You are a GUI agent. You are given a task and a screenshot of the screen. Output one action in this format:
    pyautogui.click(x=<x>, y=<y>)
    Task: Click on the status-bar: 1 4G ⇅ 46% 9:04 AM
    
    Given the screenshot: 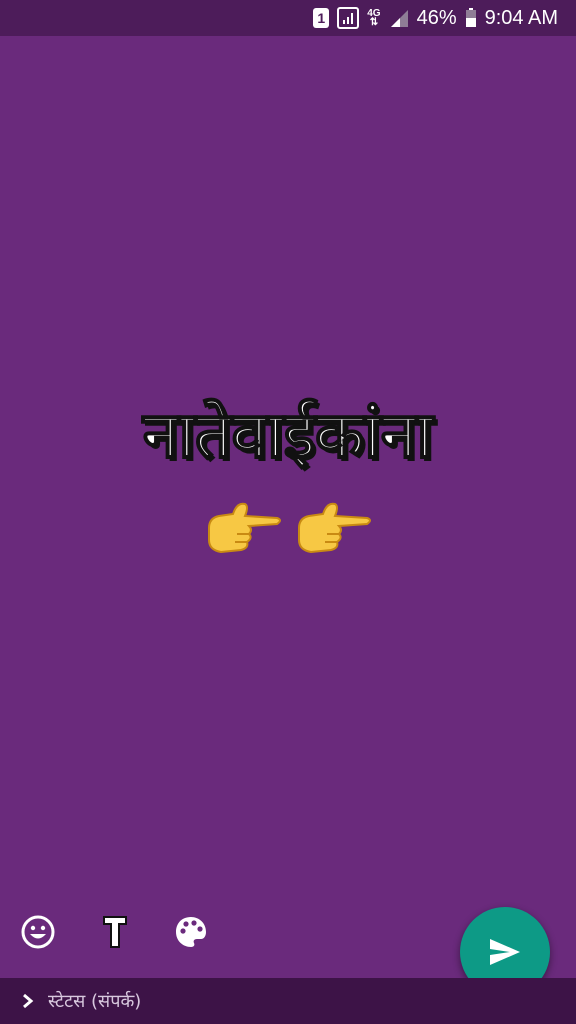 What is the action you would take?
    pyautogui.click(x=288, y=18)
    